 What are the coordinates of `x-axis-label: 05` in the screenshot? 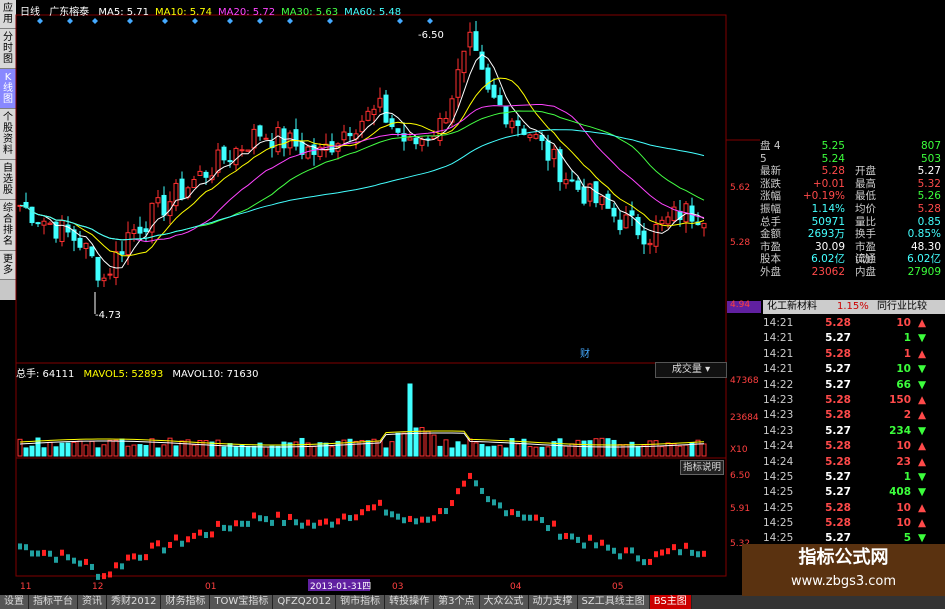 It's located at (617, 587).